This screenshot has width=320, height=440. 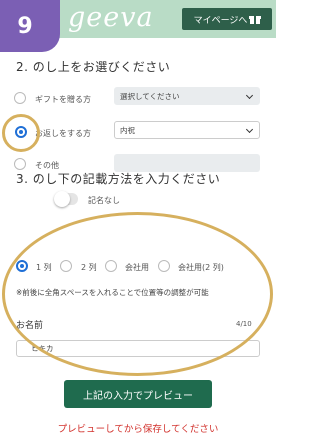 I want to click on select-value: 内祝, so click(x=127, y=130).